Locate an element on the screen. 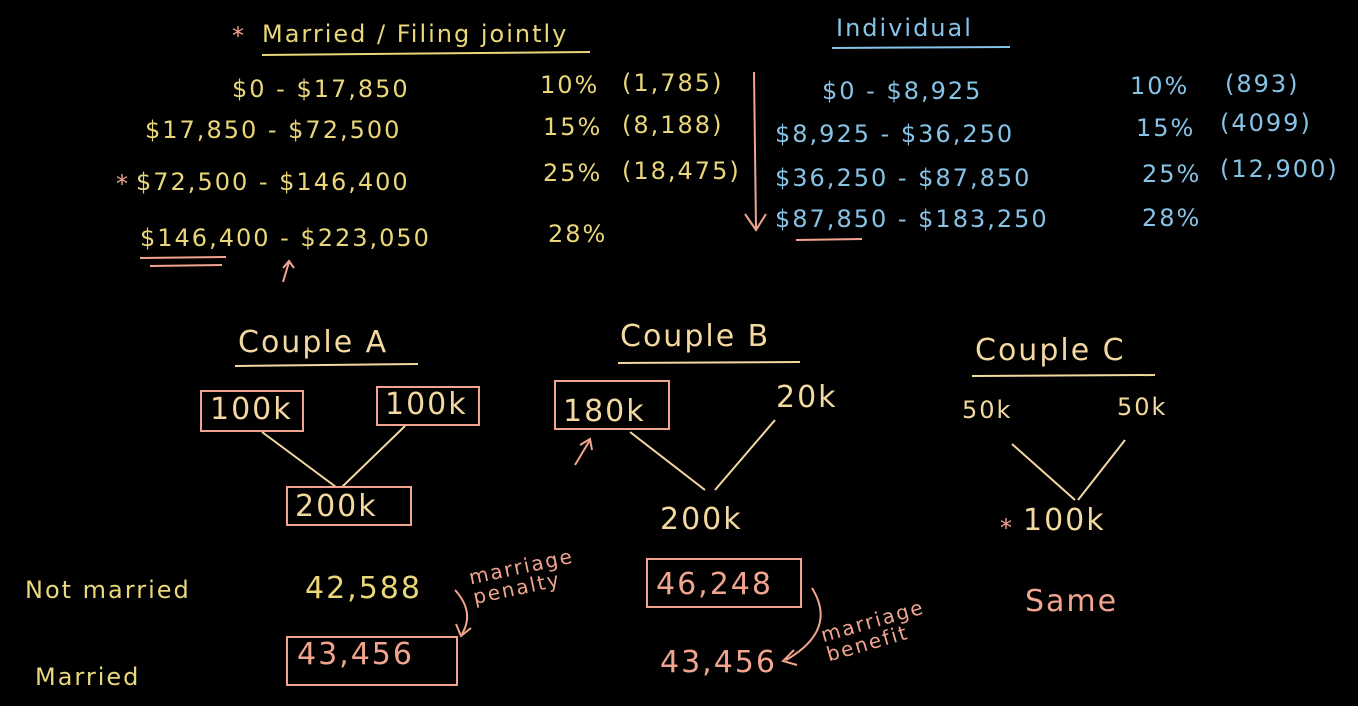  couple-c-title: Couple C is located at coordinates (1050, 350).